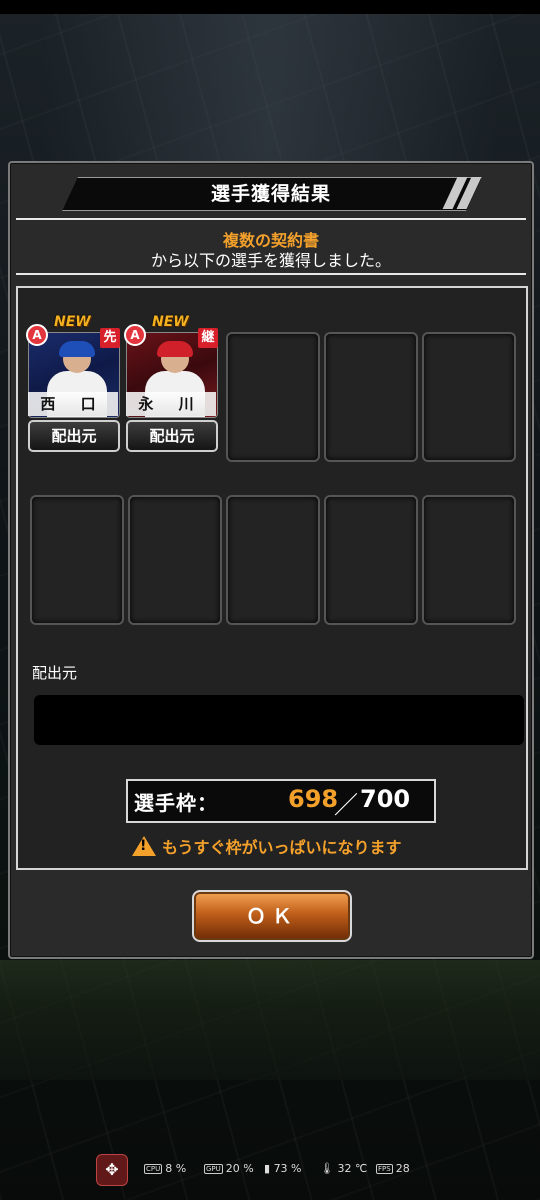 The height and width of the screenshot is (1200, 540). What do you see at coordinates (344, 1168) in the screenshot?
I see `temperature: 🌡 32 ℃` at bounding box center [344, 1168].